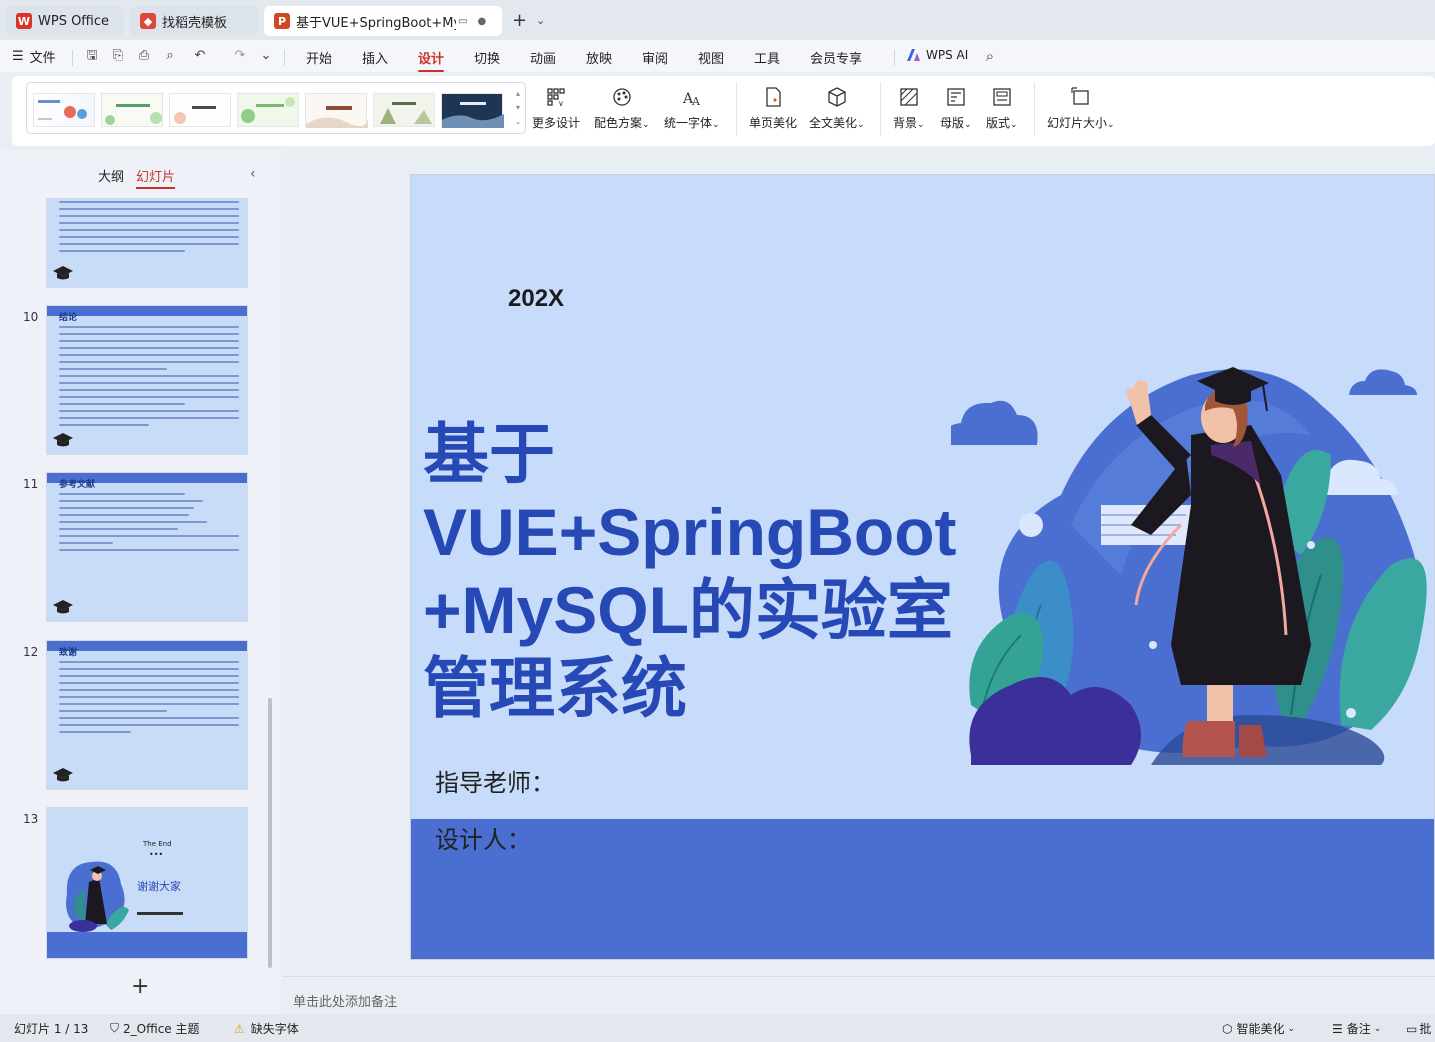 Image resolution: width=1435 pixels, height=1042 pixels. What do you see at coordinates (147, 883) in the screenshot?
I see `slide-thumbnail: The End ••• 谢谢大家` at bounding box center [147, 883].